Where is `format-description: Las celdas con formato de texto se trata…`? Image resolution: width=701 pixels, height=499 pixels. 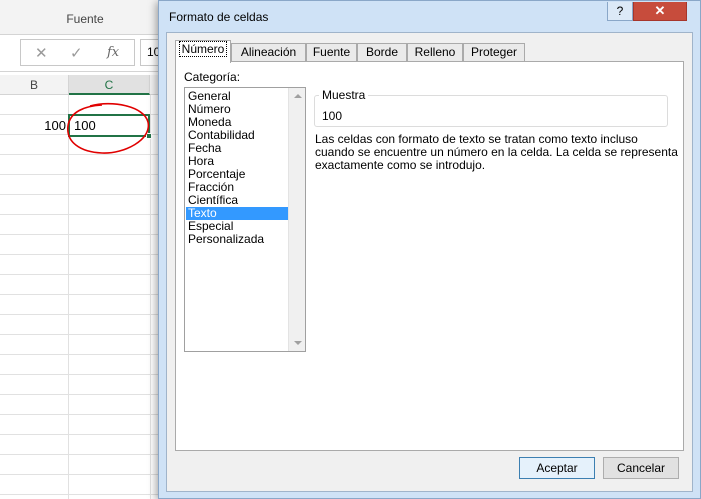 format-description: Las celdas con formato de texto se trata… is located at coordinates (496, 152).